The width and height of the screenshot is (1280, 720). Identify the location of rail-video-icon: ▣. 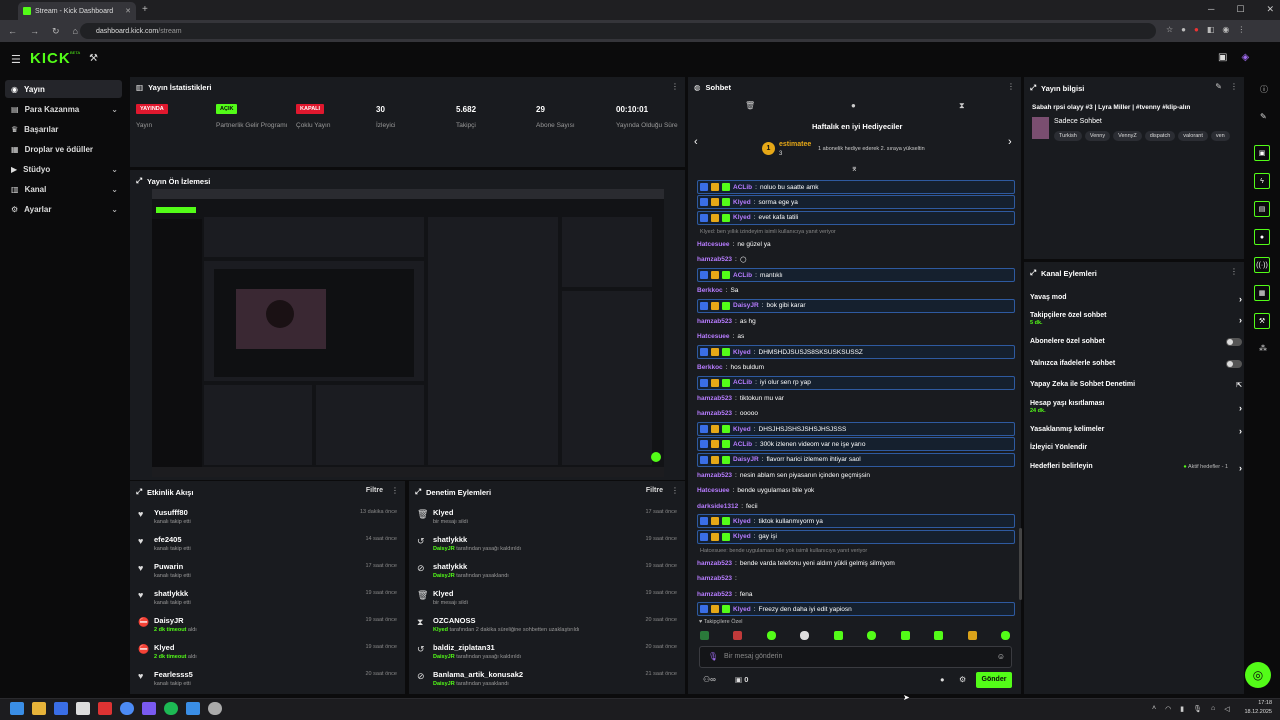
(1262, 153).